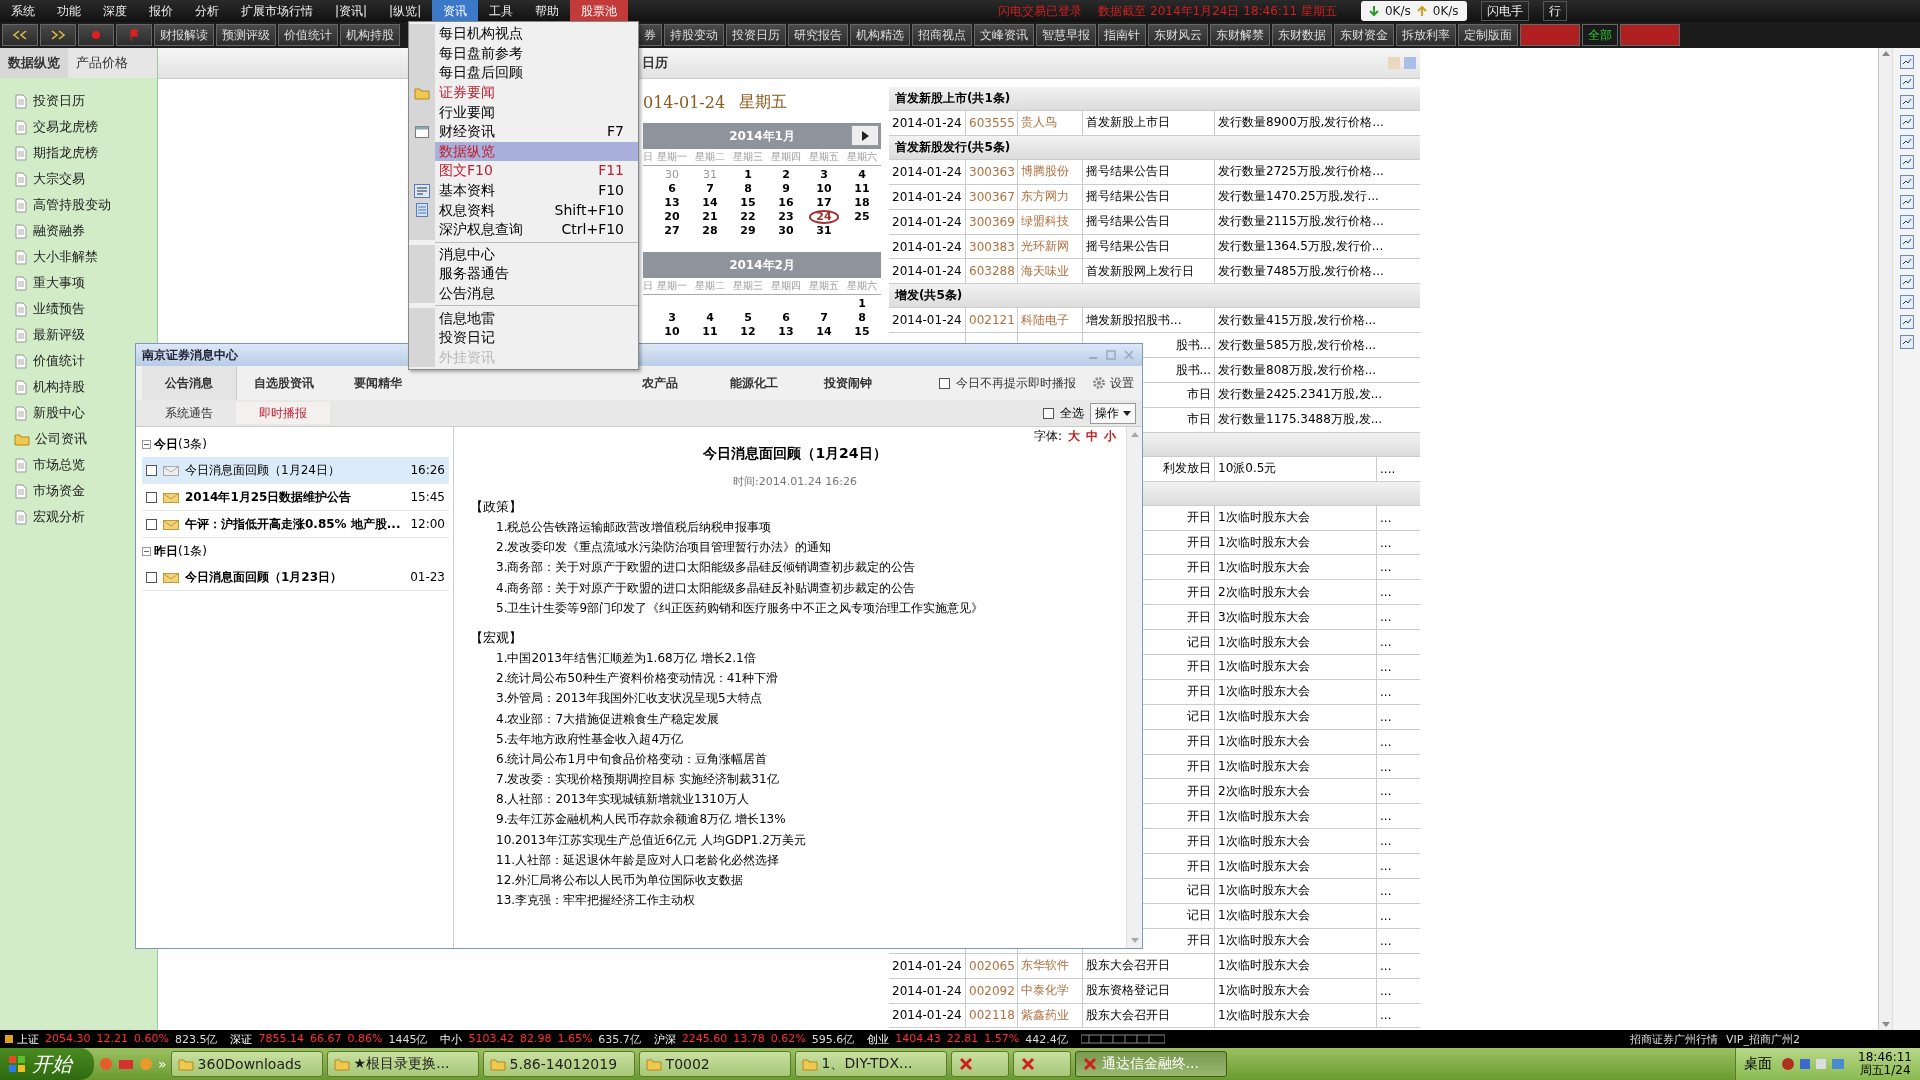 This screenshot has width=1920, height=1080. What do you see at coordinates (710, 217) in the screenshot?
I see `calendar-day: 21` at bounding box center [710, 217].